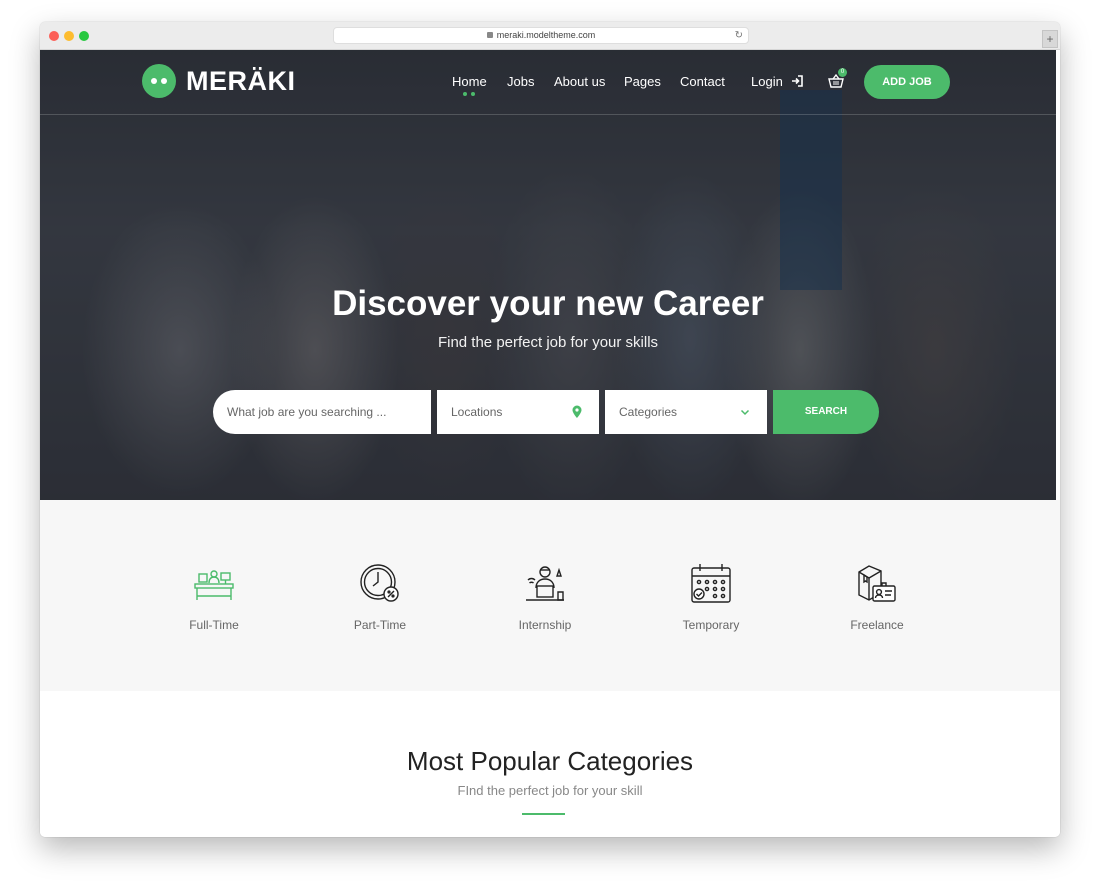 The width and height of the screenshot is (1100, 894). I want to click on job-type-label: Temporary, so click(711, 625).